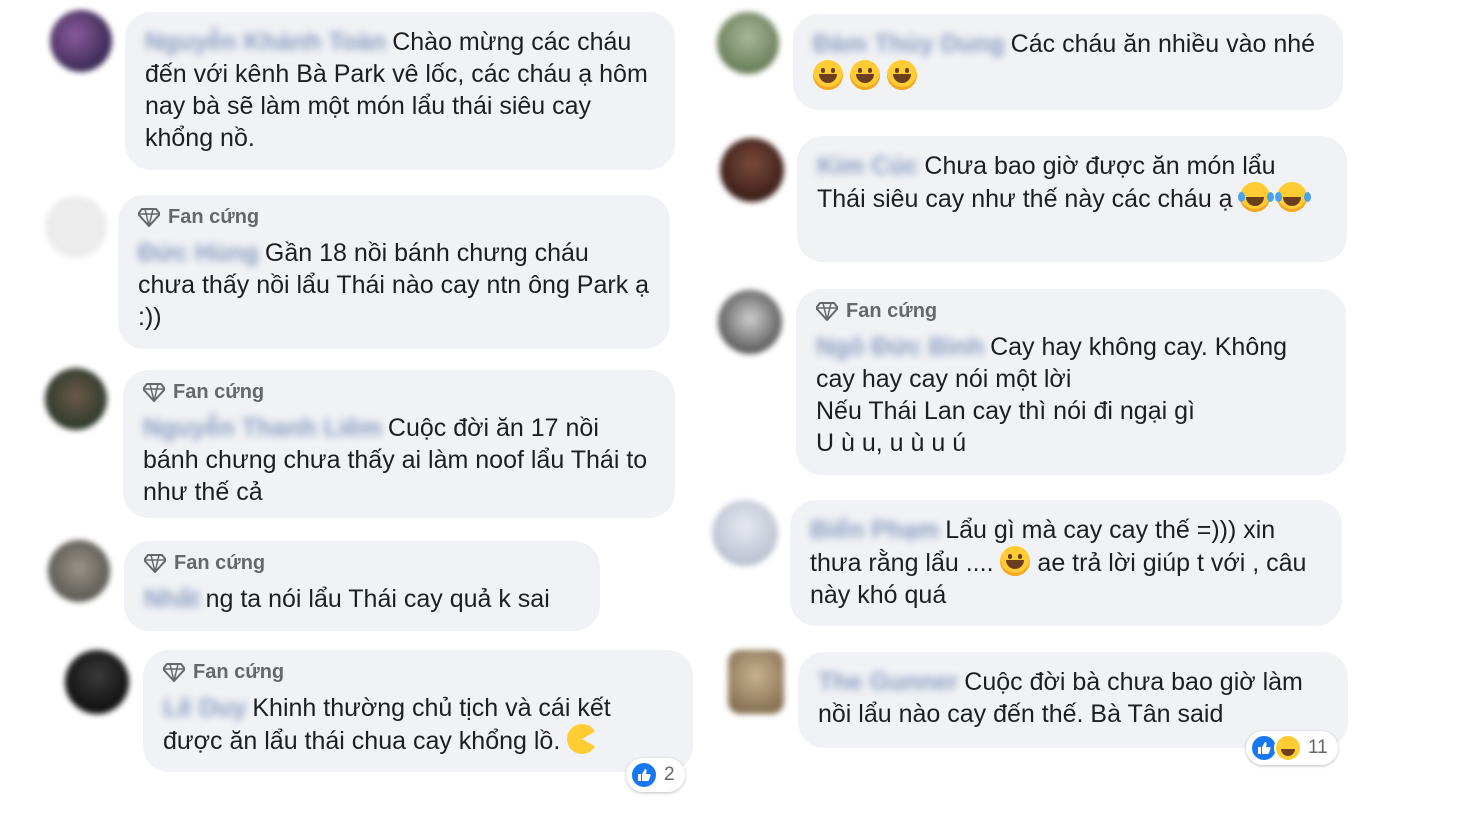 Image resolution: width=1469 pixels, height=817 pixels. I want to click on commenter-name: Đàm Thùy Dung, so click(909, 44).